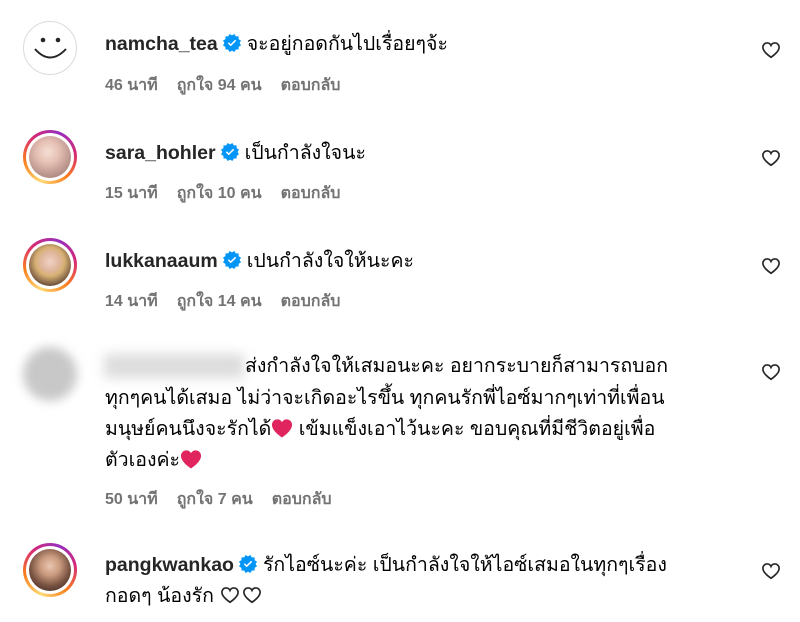 This screenshot has width=800, height=622. I want to click on comment-likes: ถูกใจ 14 คน, so click(219, 301).